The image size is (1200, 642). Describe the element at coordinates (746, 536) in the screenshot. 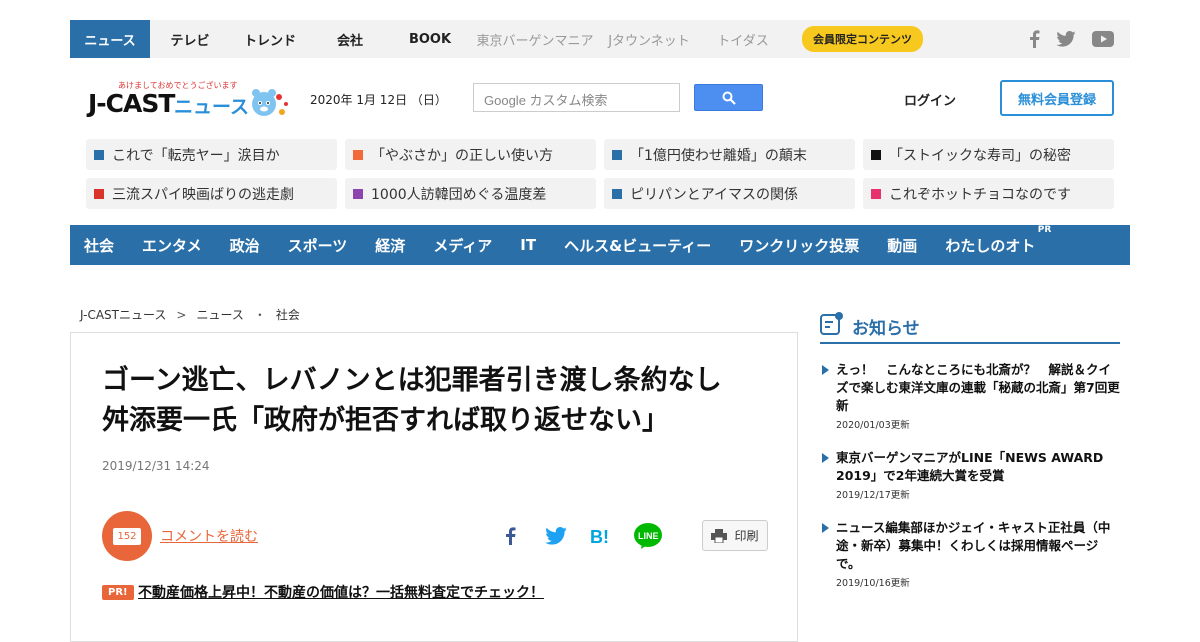

I see `print-label: 印刷` at that location.